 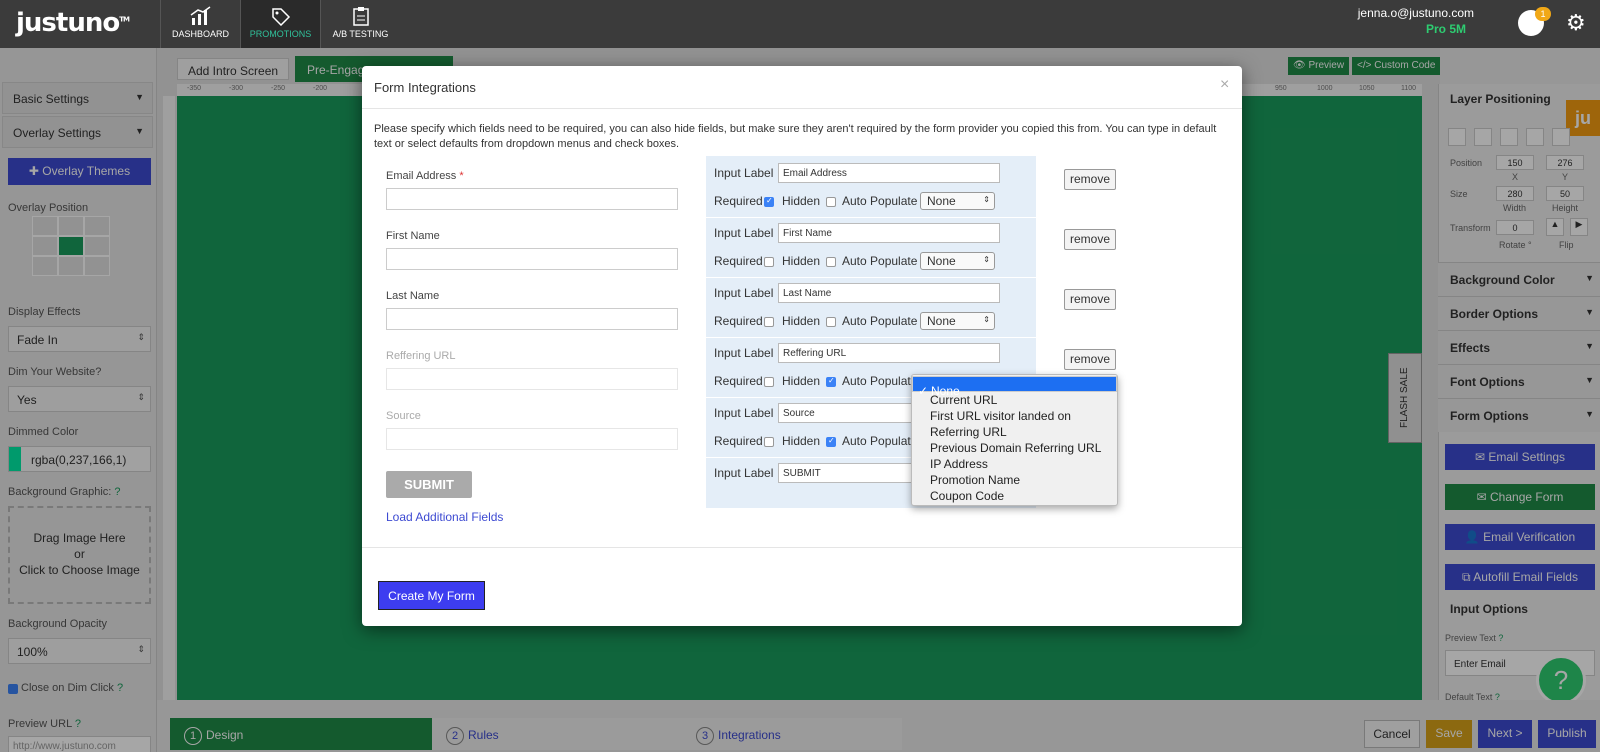 What do you see at coordinates (1014, 448) in the screenshot?
I see `dropdown-option: Previous Domain Referring URL` at bounding box center [1014, 448].